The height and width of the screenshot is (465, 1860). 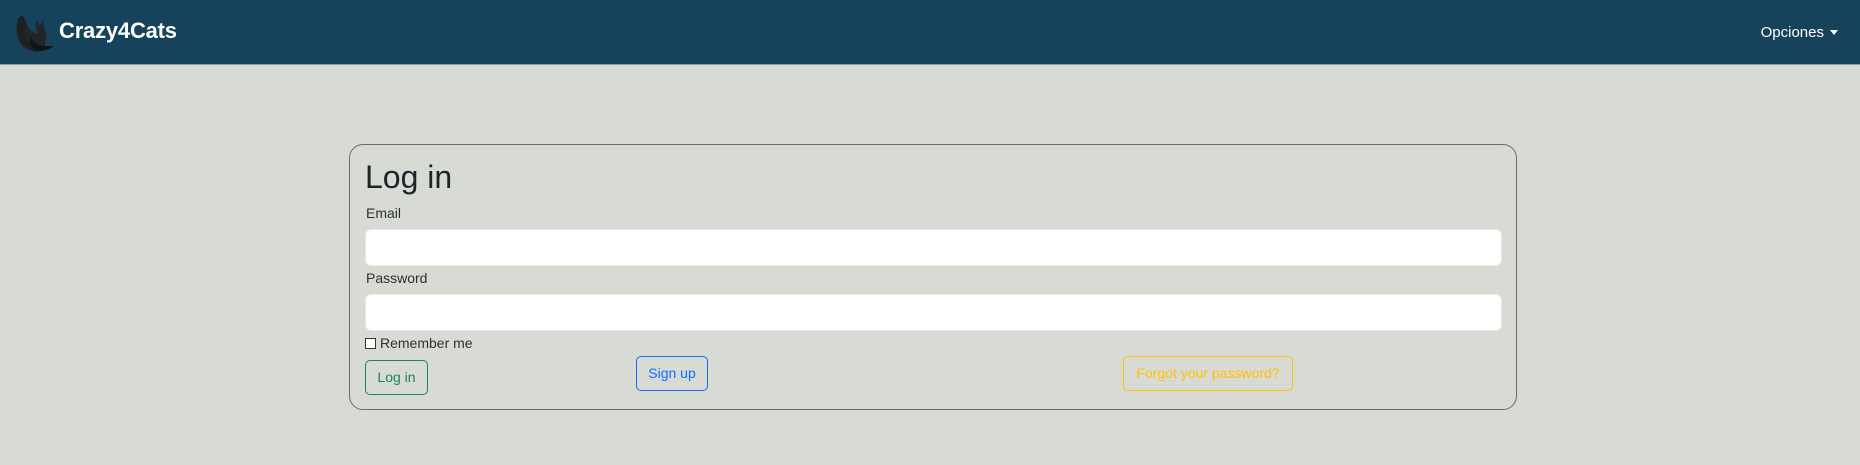 What do you see at coordinates (384, 213) in the screenshot?
I see `email-label: Email` at bounding box center [384, 213].